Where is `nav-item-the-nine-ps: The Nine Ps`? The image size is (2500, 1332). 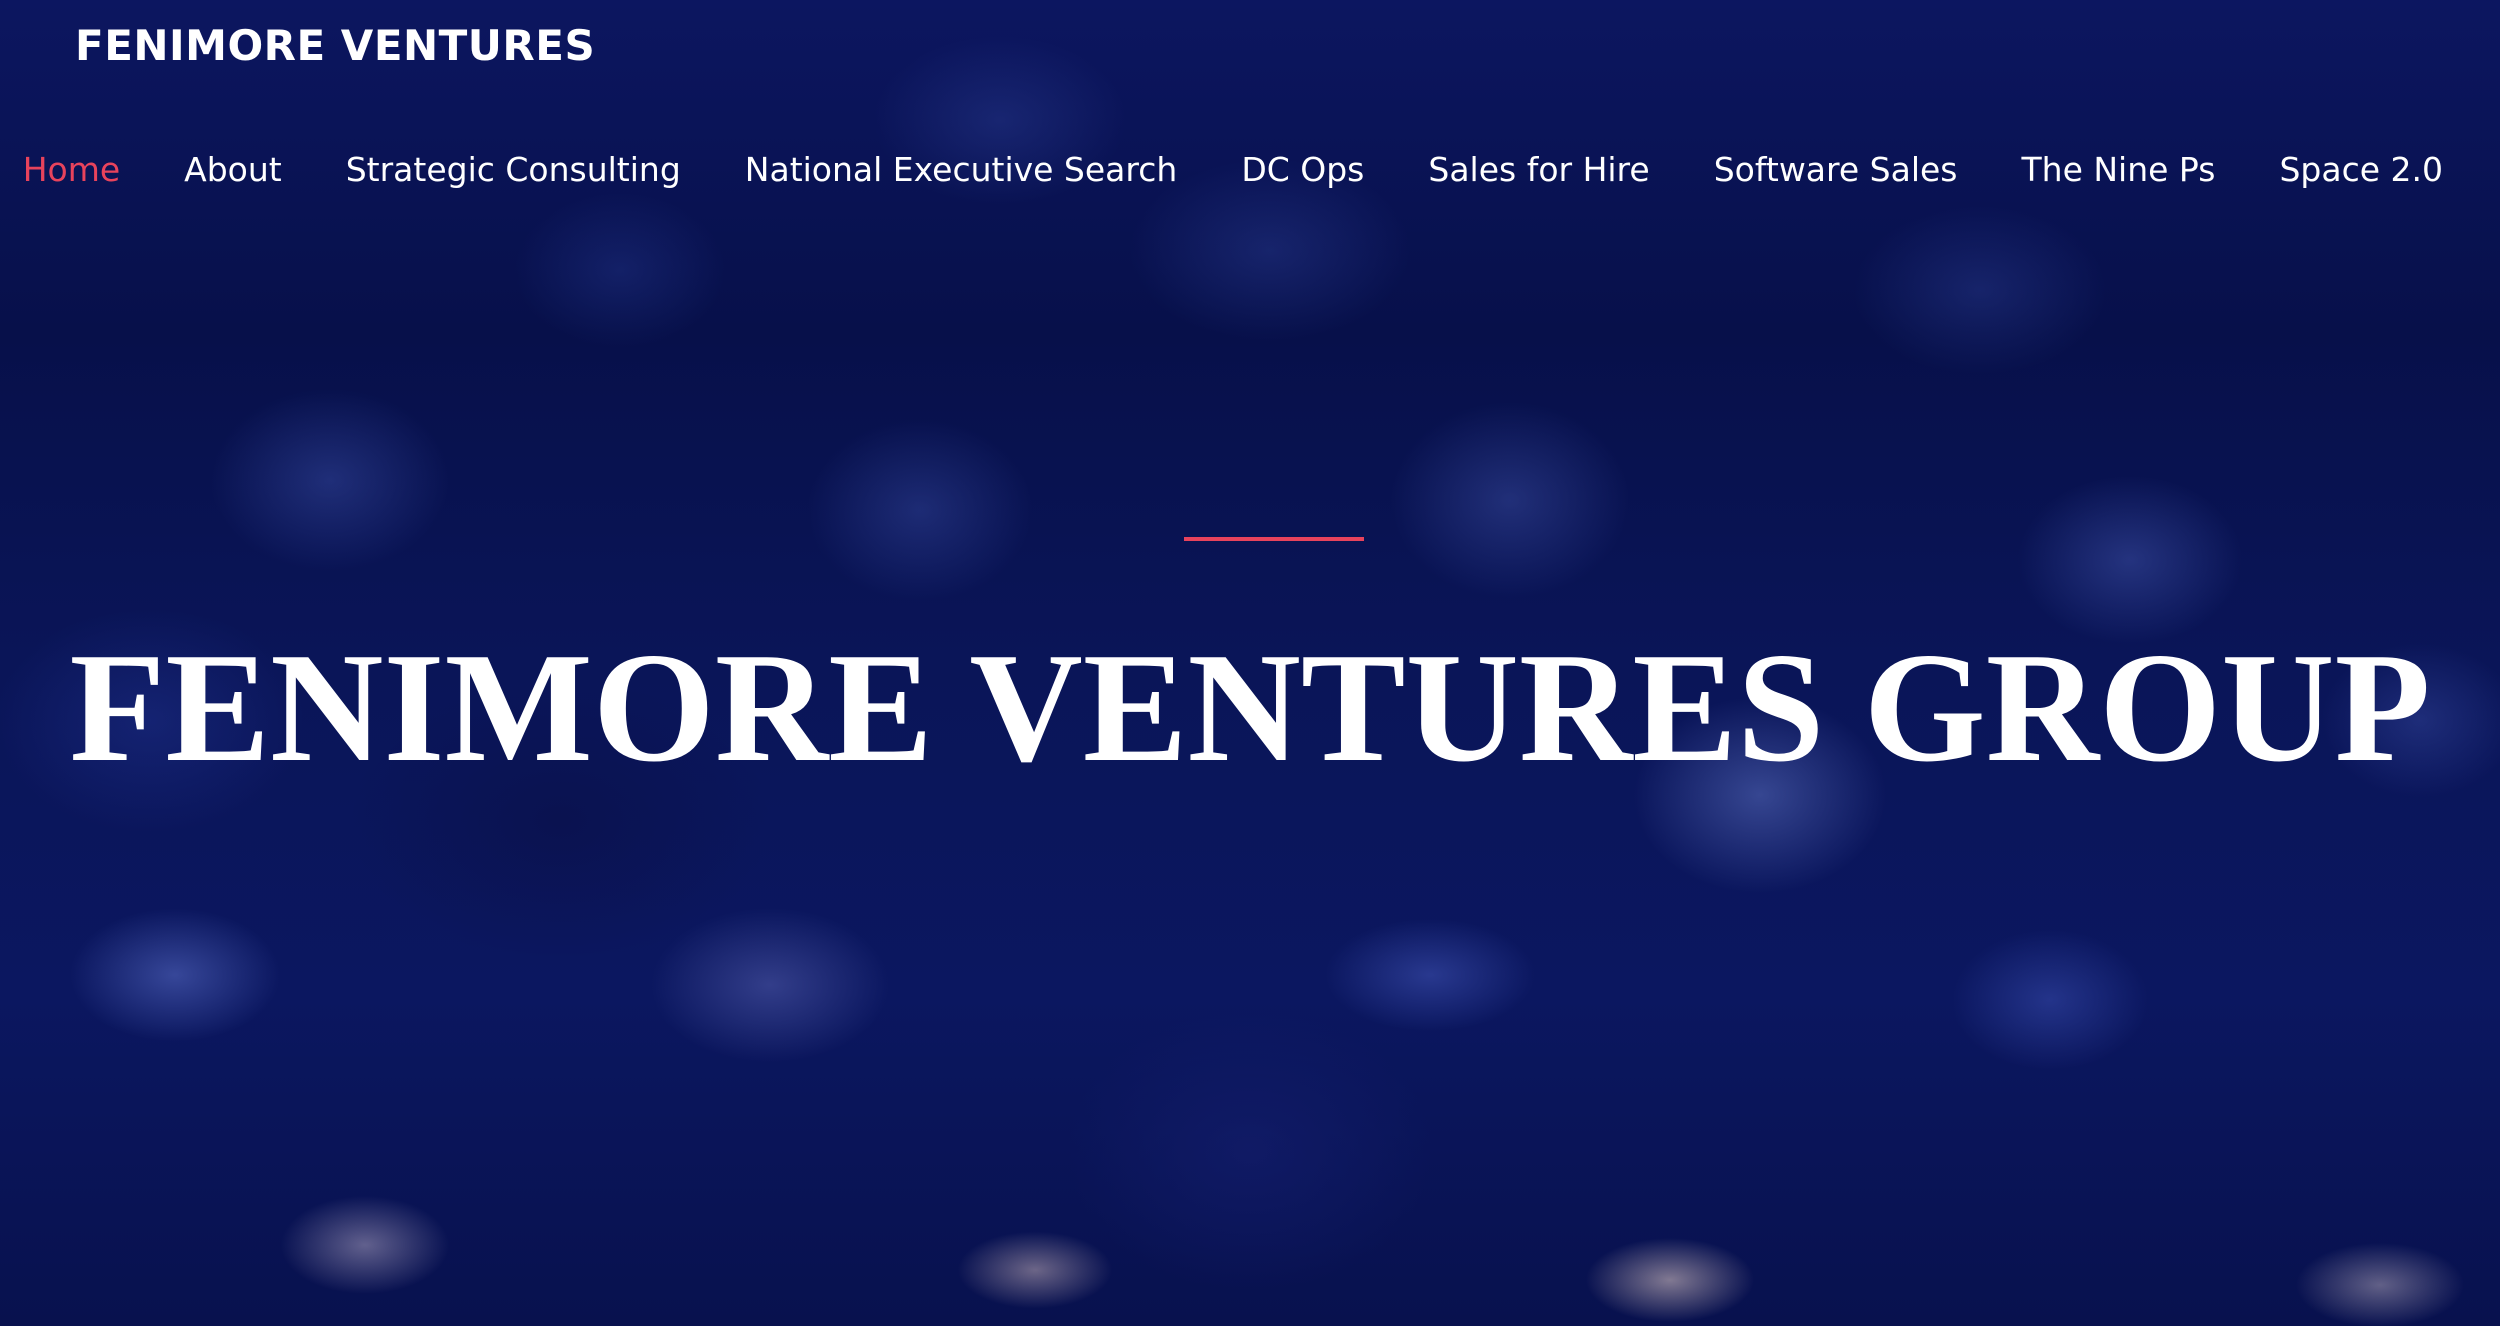 nav-item-the-nine-ps: The Nine Ps is located at coordinates (2119, 170).